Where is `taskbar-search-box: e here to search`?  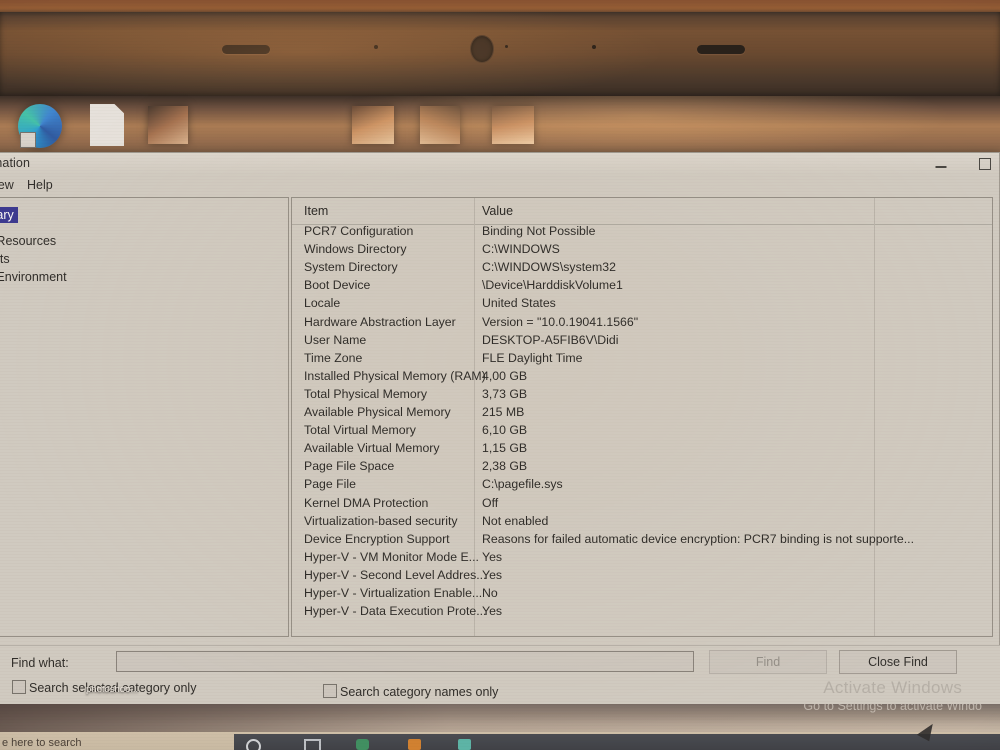 taskbar-search-box: e here to search is located at coordinates (42, 743).